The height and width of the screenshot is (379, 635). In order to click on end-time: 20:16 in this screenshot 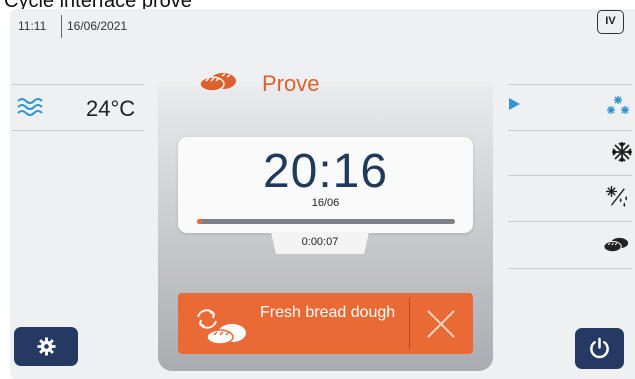, I will do `click(325, 171)`.